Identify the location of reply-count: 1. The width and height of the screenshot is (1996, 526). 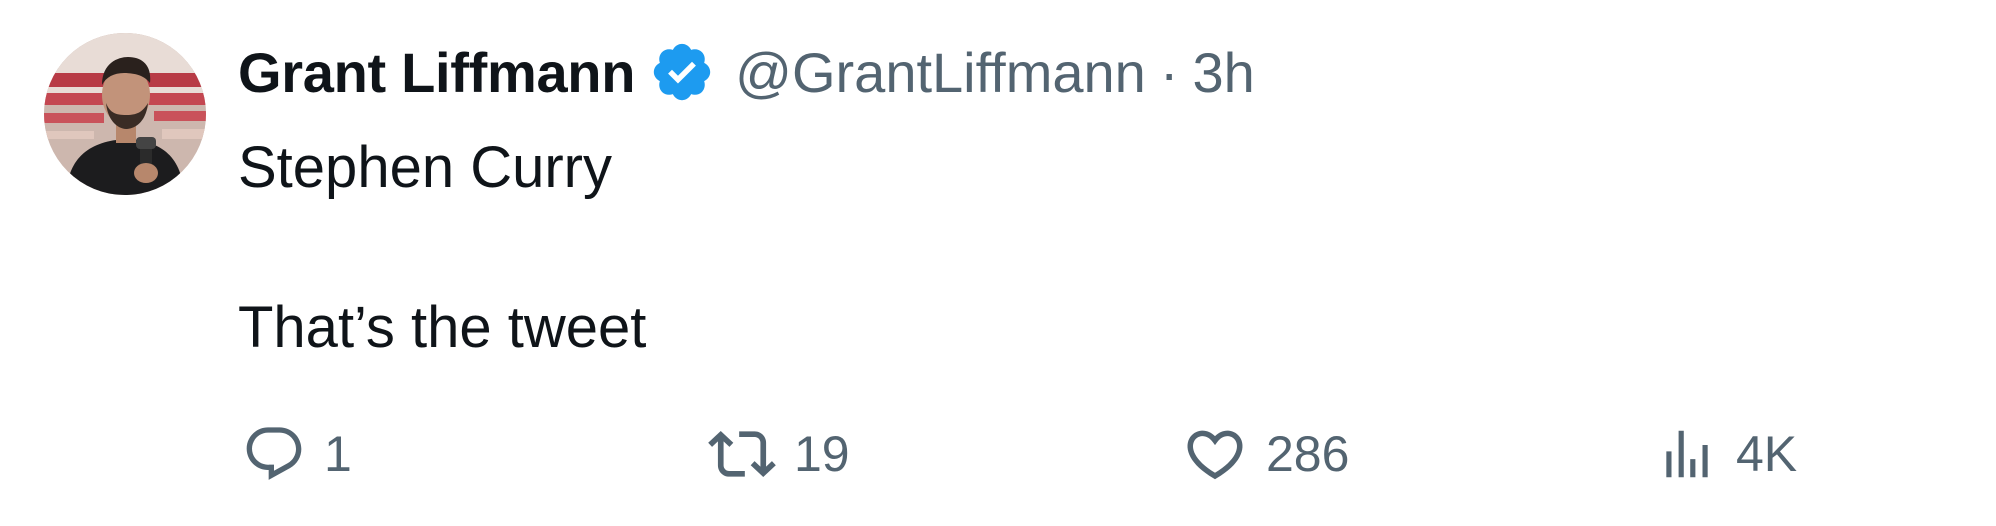
(338, 454).